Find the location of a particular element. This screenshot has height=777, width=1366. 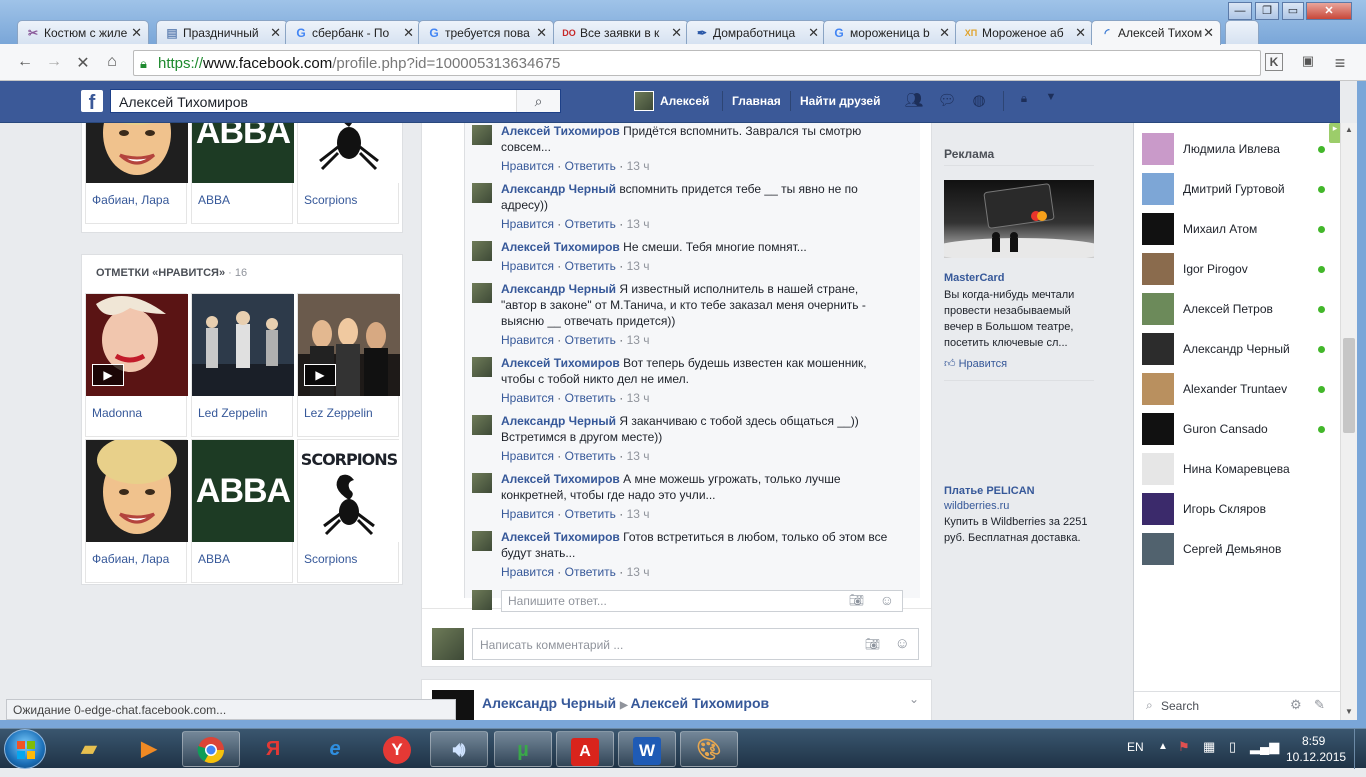

post-target-link: Алексей Тихомиров is located at coordinates (700, 703).